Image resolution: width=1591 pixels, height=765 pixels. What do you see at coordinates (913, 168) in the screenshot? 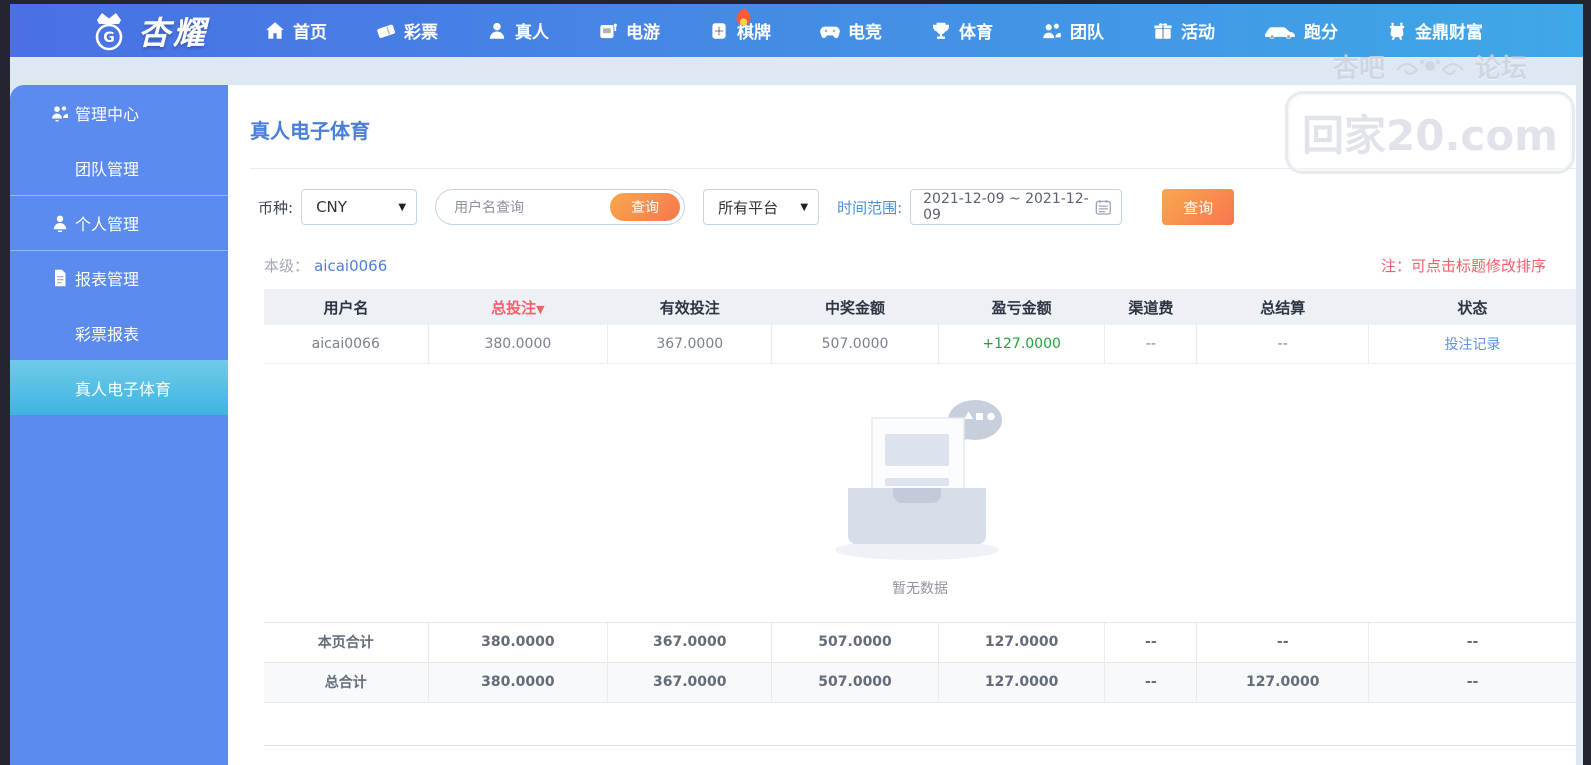
I see `title-divider` at bounding box center [913, 168].